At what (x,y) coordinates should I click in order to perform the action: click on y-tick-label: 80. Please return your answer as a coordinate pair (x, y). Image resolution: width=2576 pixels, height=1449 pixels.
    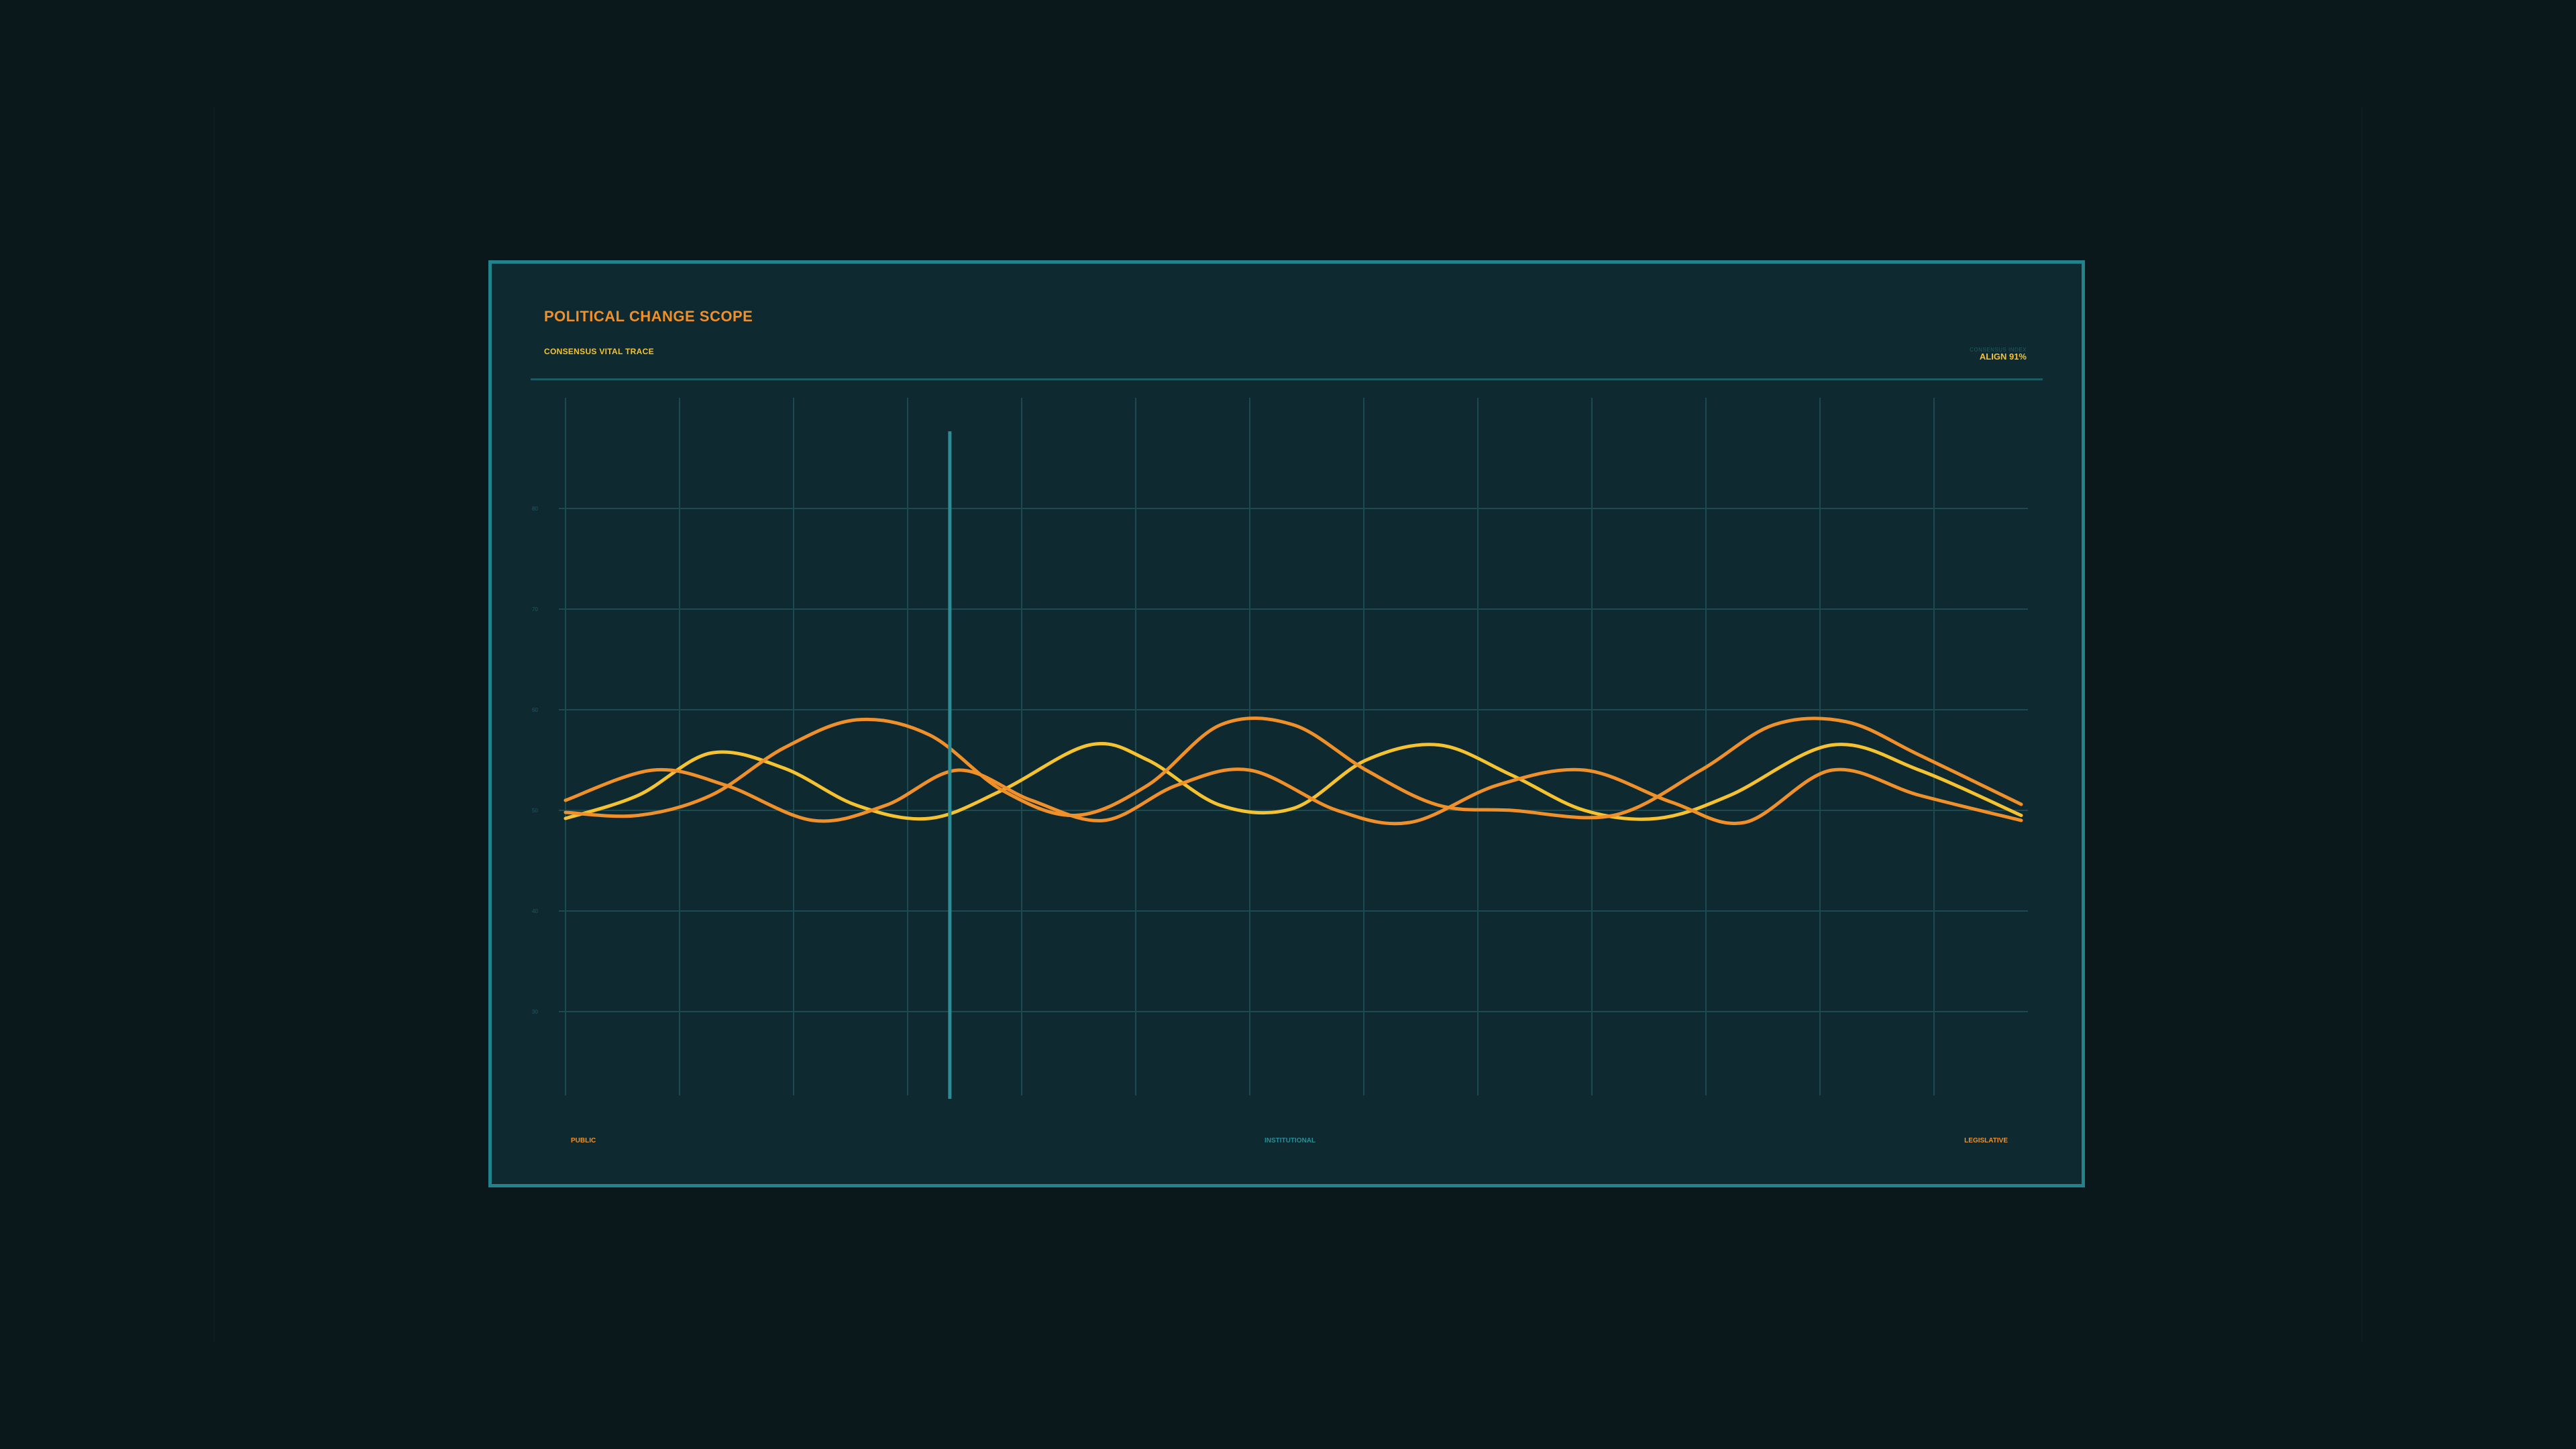
    Looking at the image, I should click on (535, 509).